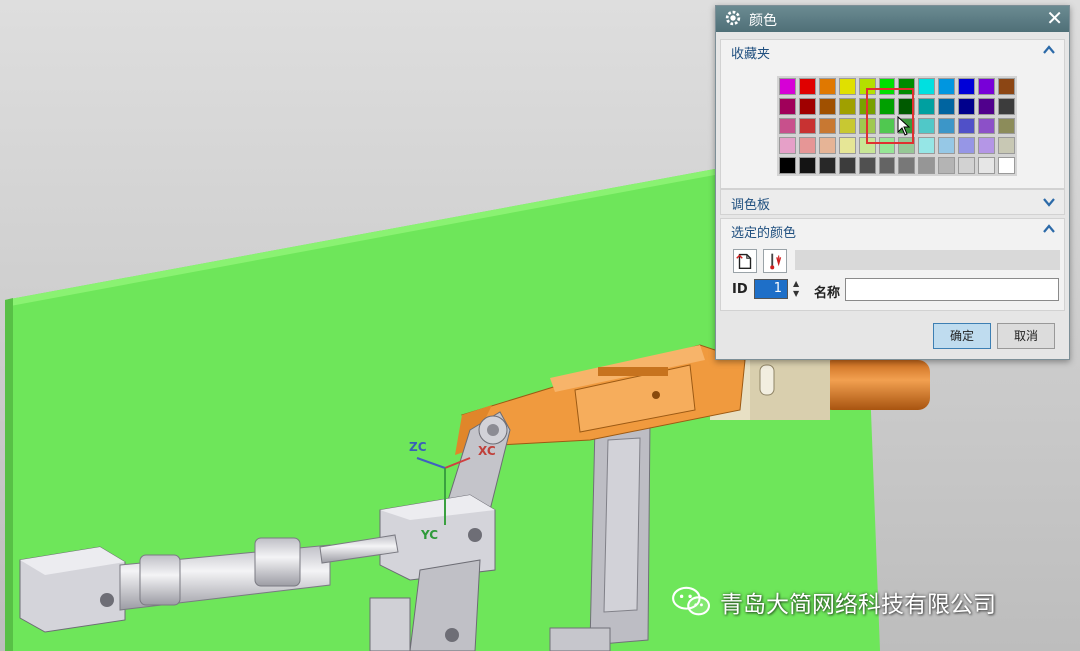 This screenshot has height=651, width=1080. I want to click on wechat-icon, so click(691, 601).